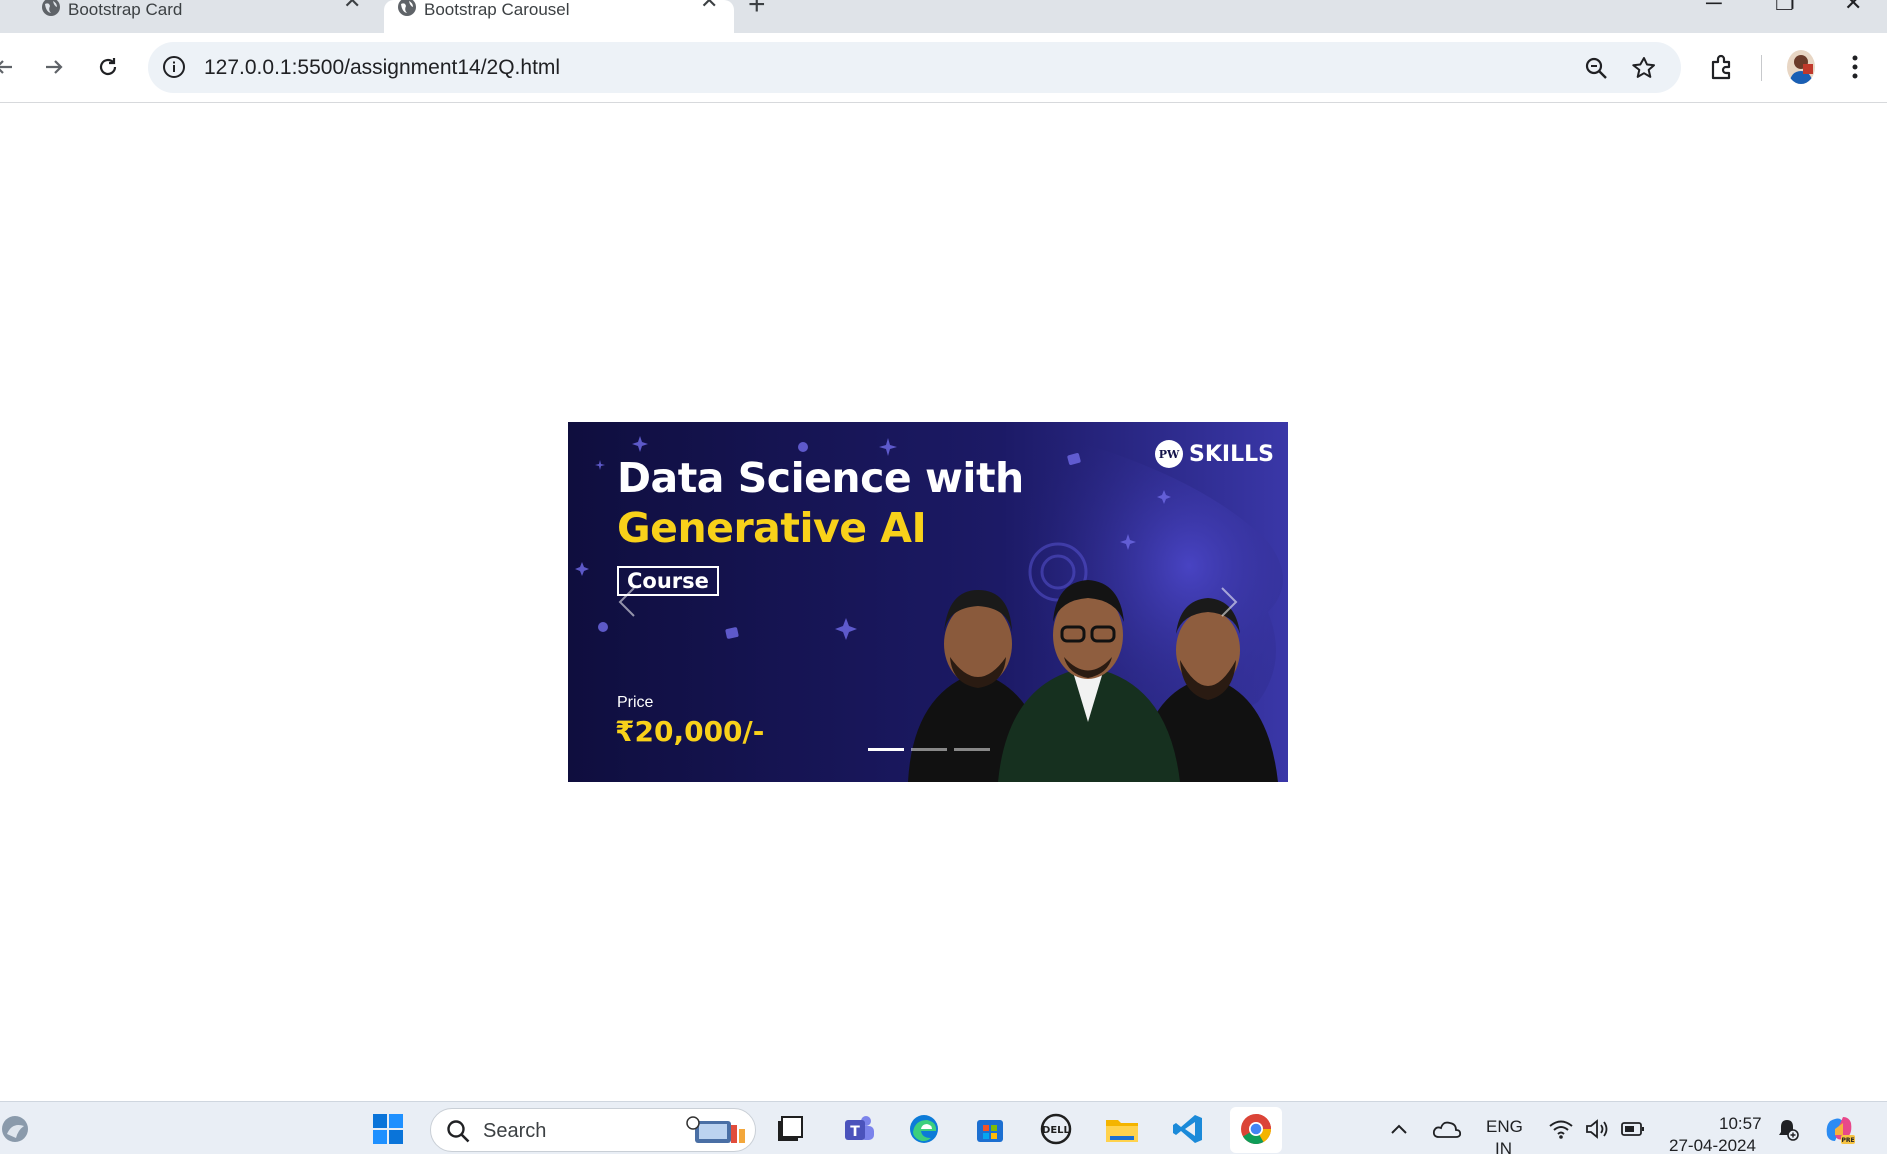 The height and width of the screenshot is (1154, 1887). I want to click on search-icon, so click(458, 1131).